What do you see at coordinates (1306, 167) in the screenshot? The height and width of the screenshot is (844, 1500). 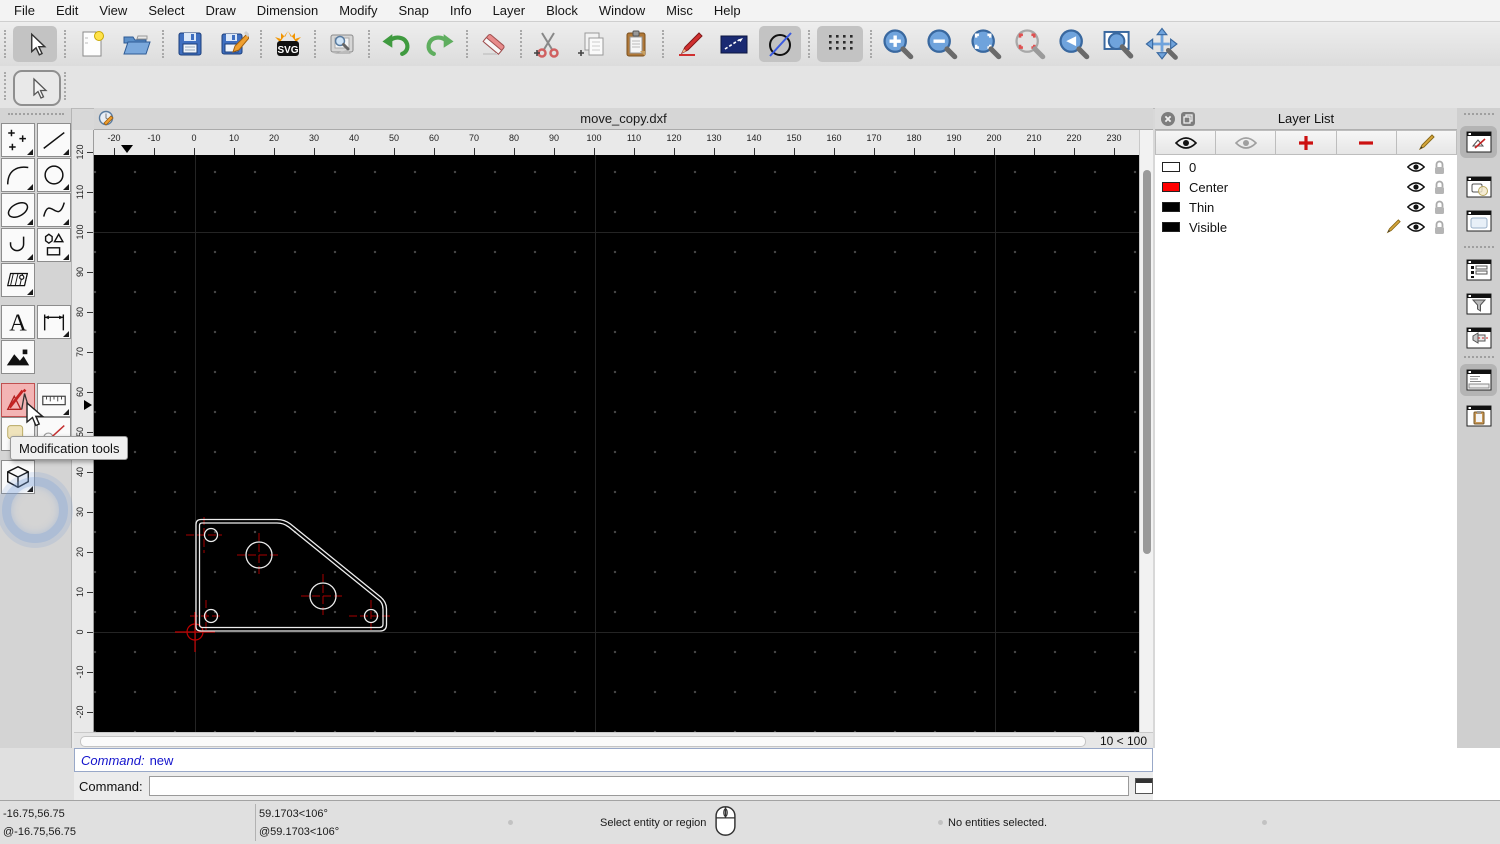 I see `layer-row-0: 0` at bounding box center [1306, 167].